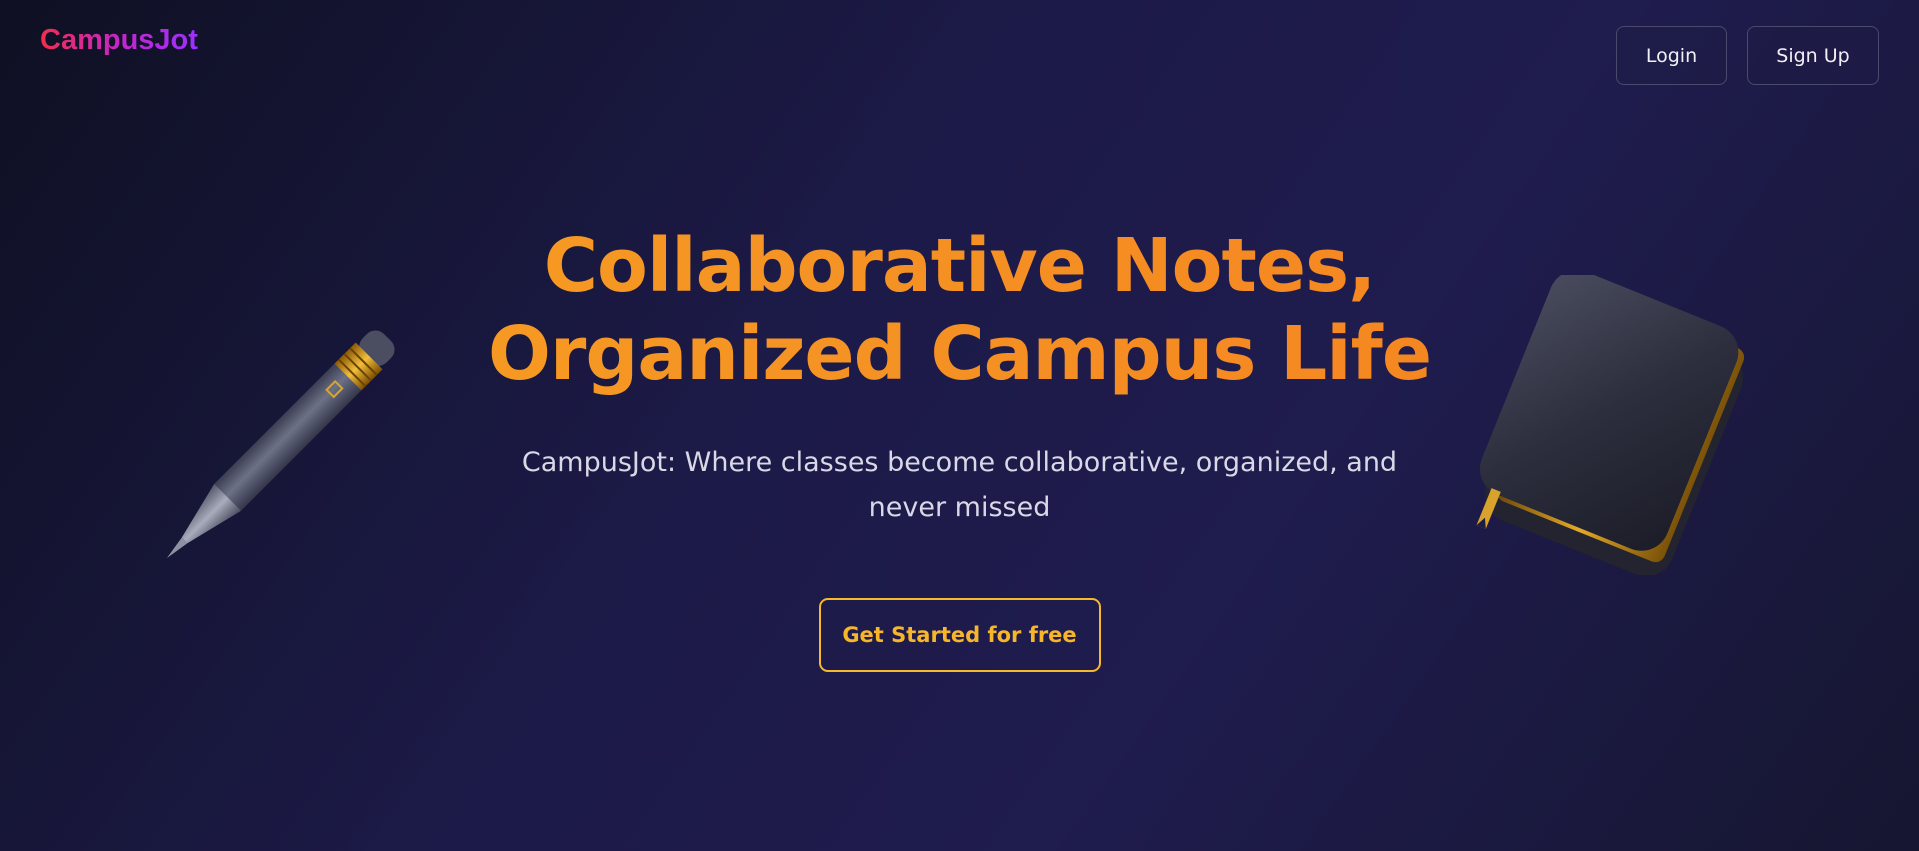  Describe the element at coordinates (959, 635) in the screenshot. I see `get-started-button: Get Started for free` at that location.